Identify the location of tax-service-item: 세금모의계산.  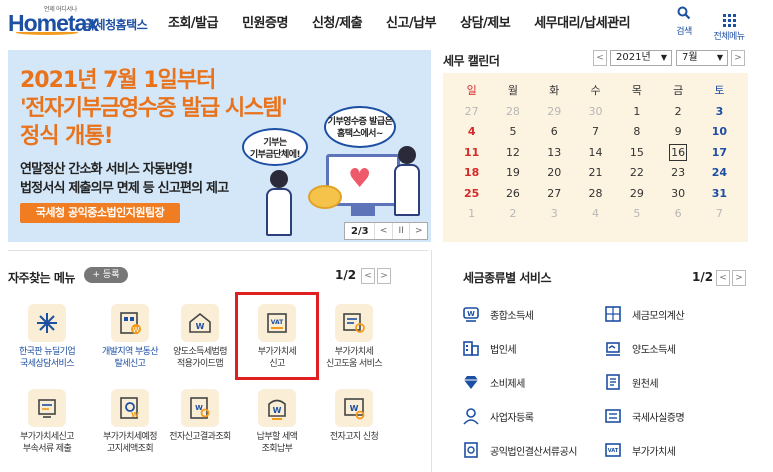
(644, 314).